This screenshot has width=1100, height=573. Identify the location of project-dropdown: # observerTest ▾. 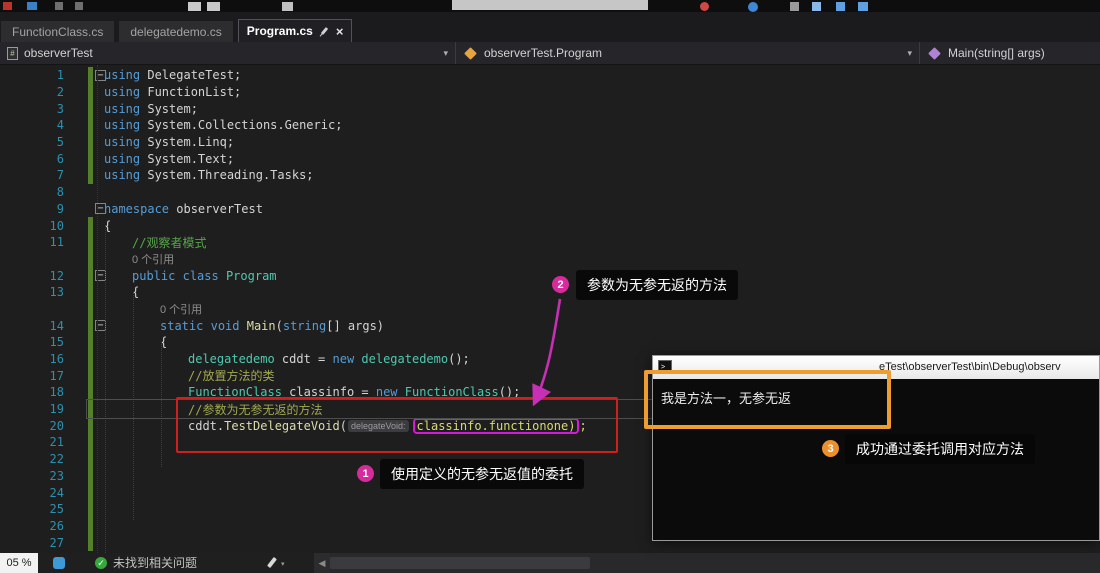
(228, 53).